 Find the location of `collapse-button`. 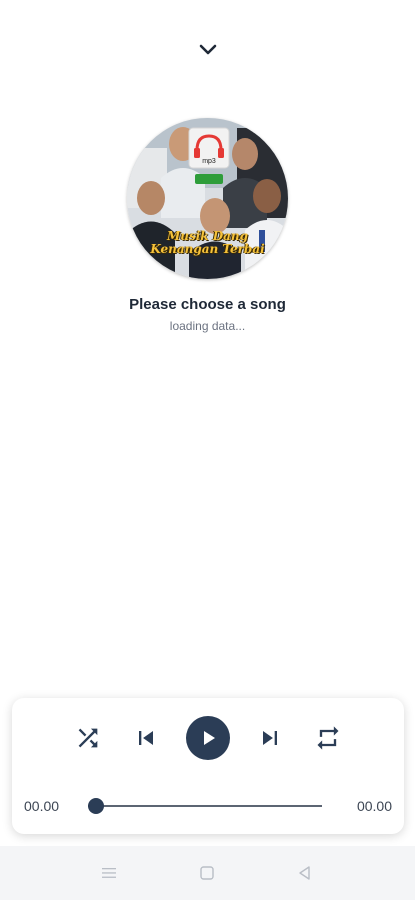

collapse-button is located at coordinates (208, 50).